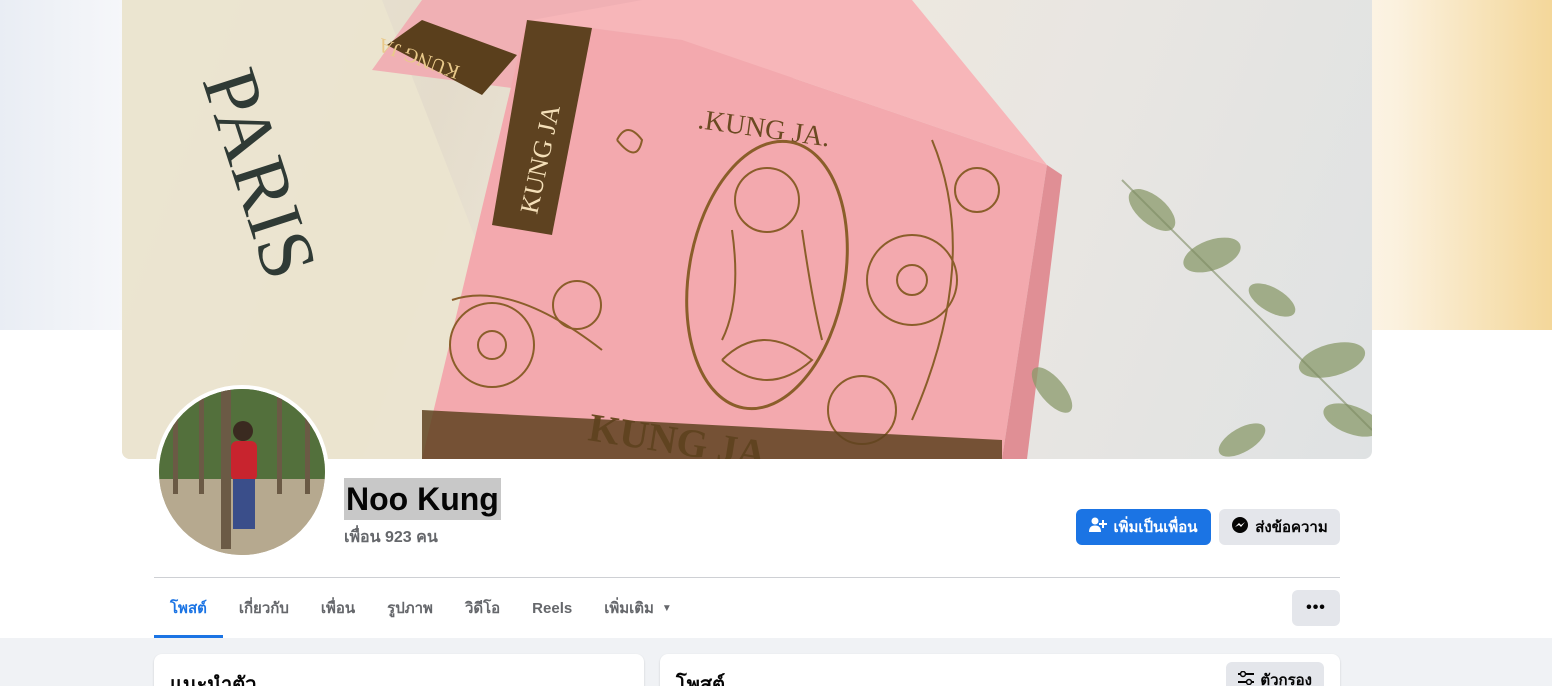 This screenshot has height=686, width=1552. I want to click on add-friend-icon, so click(1098, 527).